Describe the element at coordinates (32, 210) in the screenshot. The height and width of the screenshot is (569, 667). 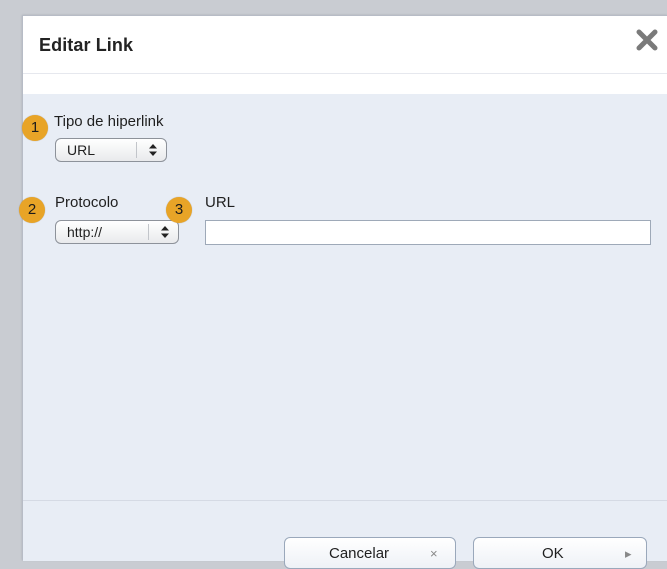
I see `step-badge-2: 2` at that location.